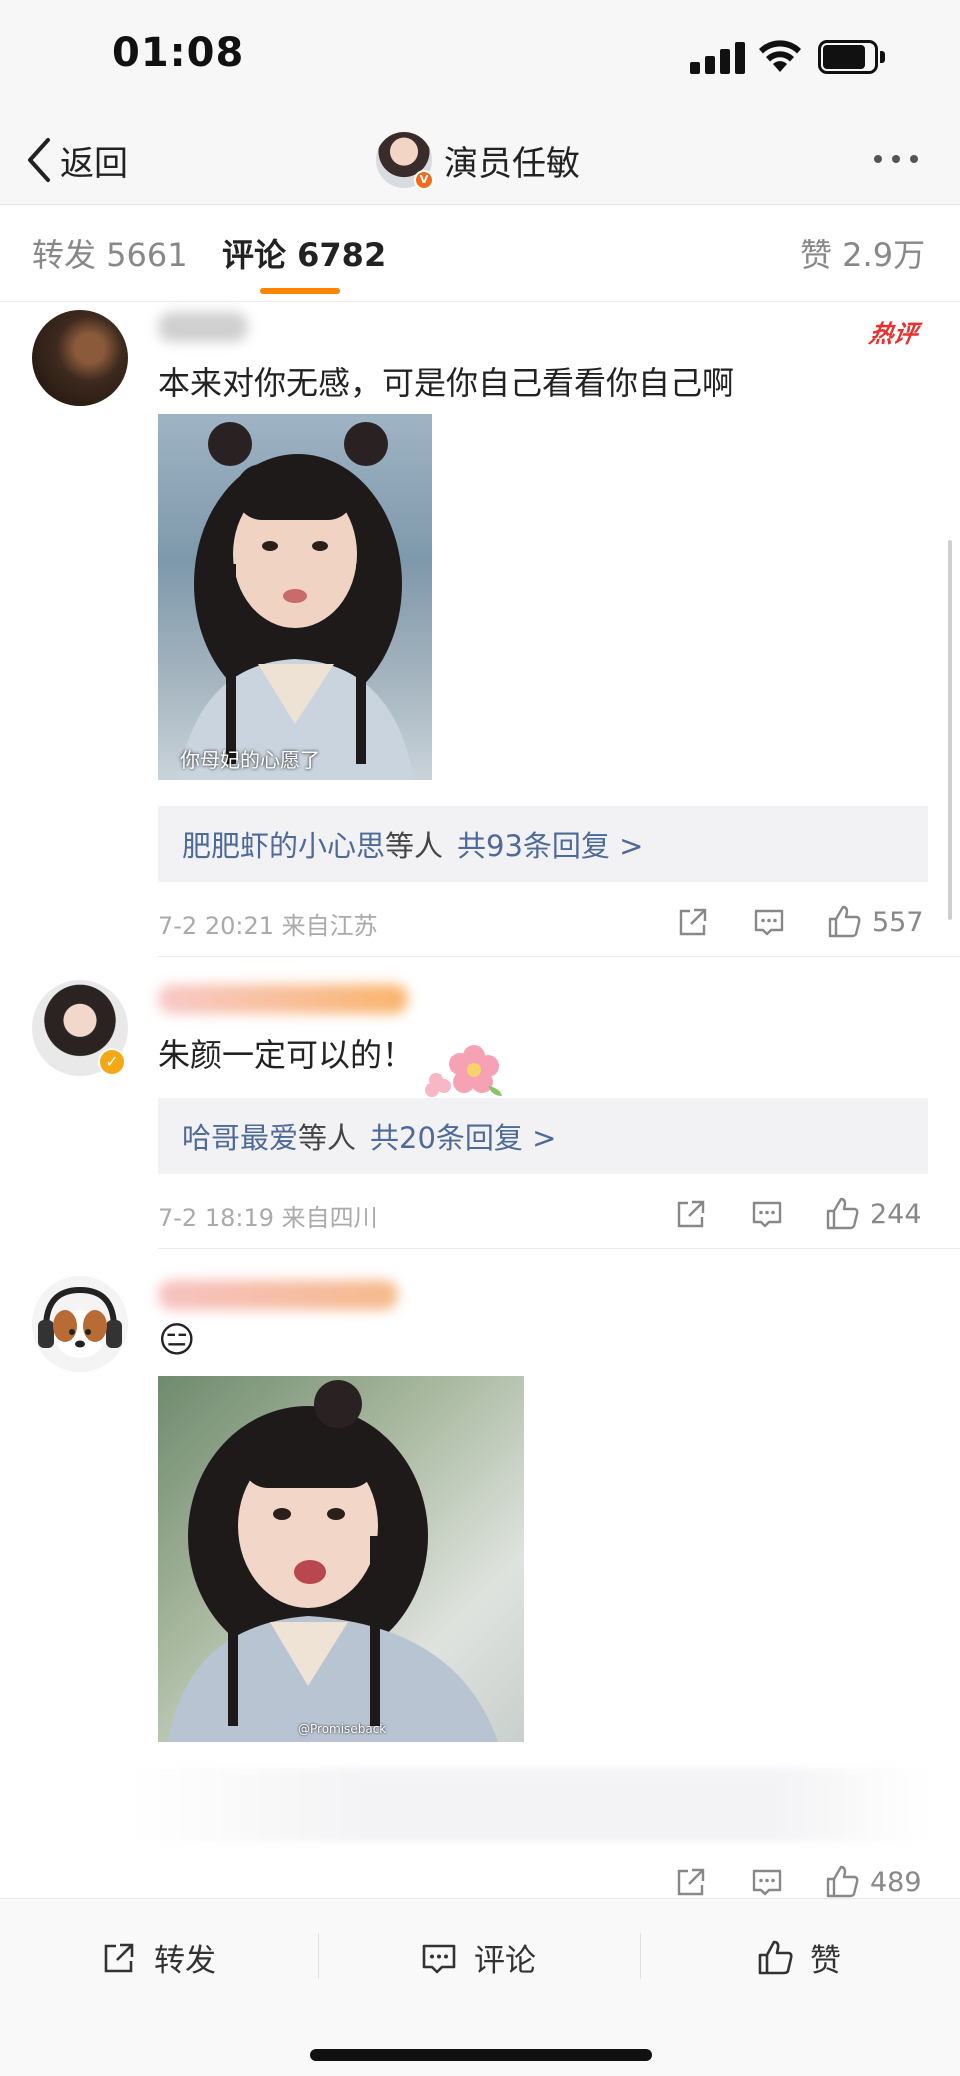  Describe the element at coordinates (798, 1957) in the screenshot. I see `like-button: 赞` at that location.